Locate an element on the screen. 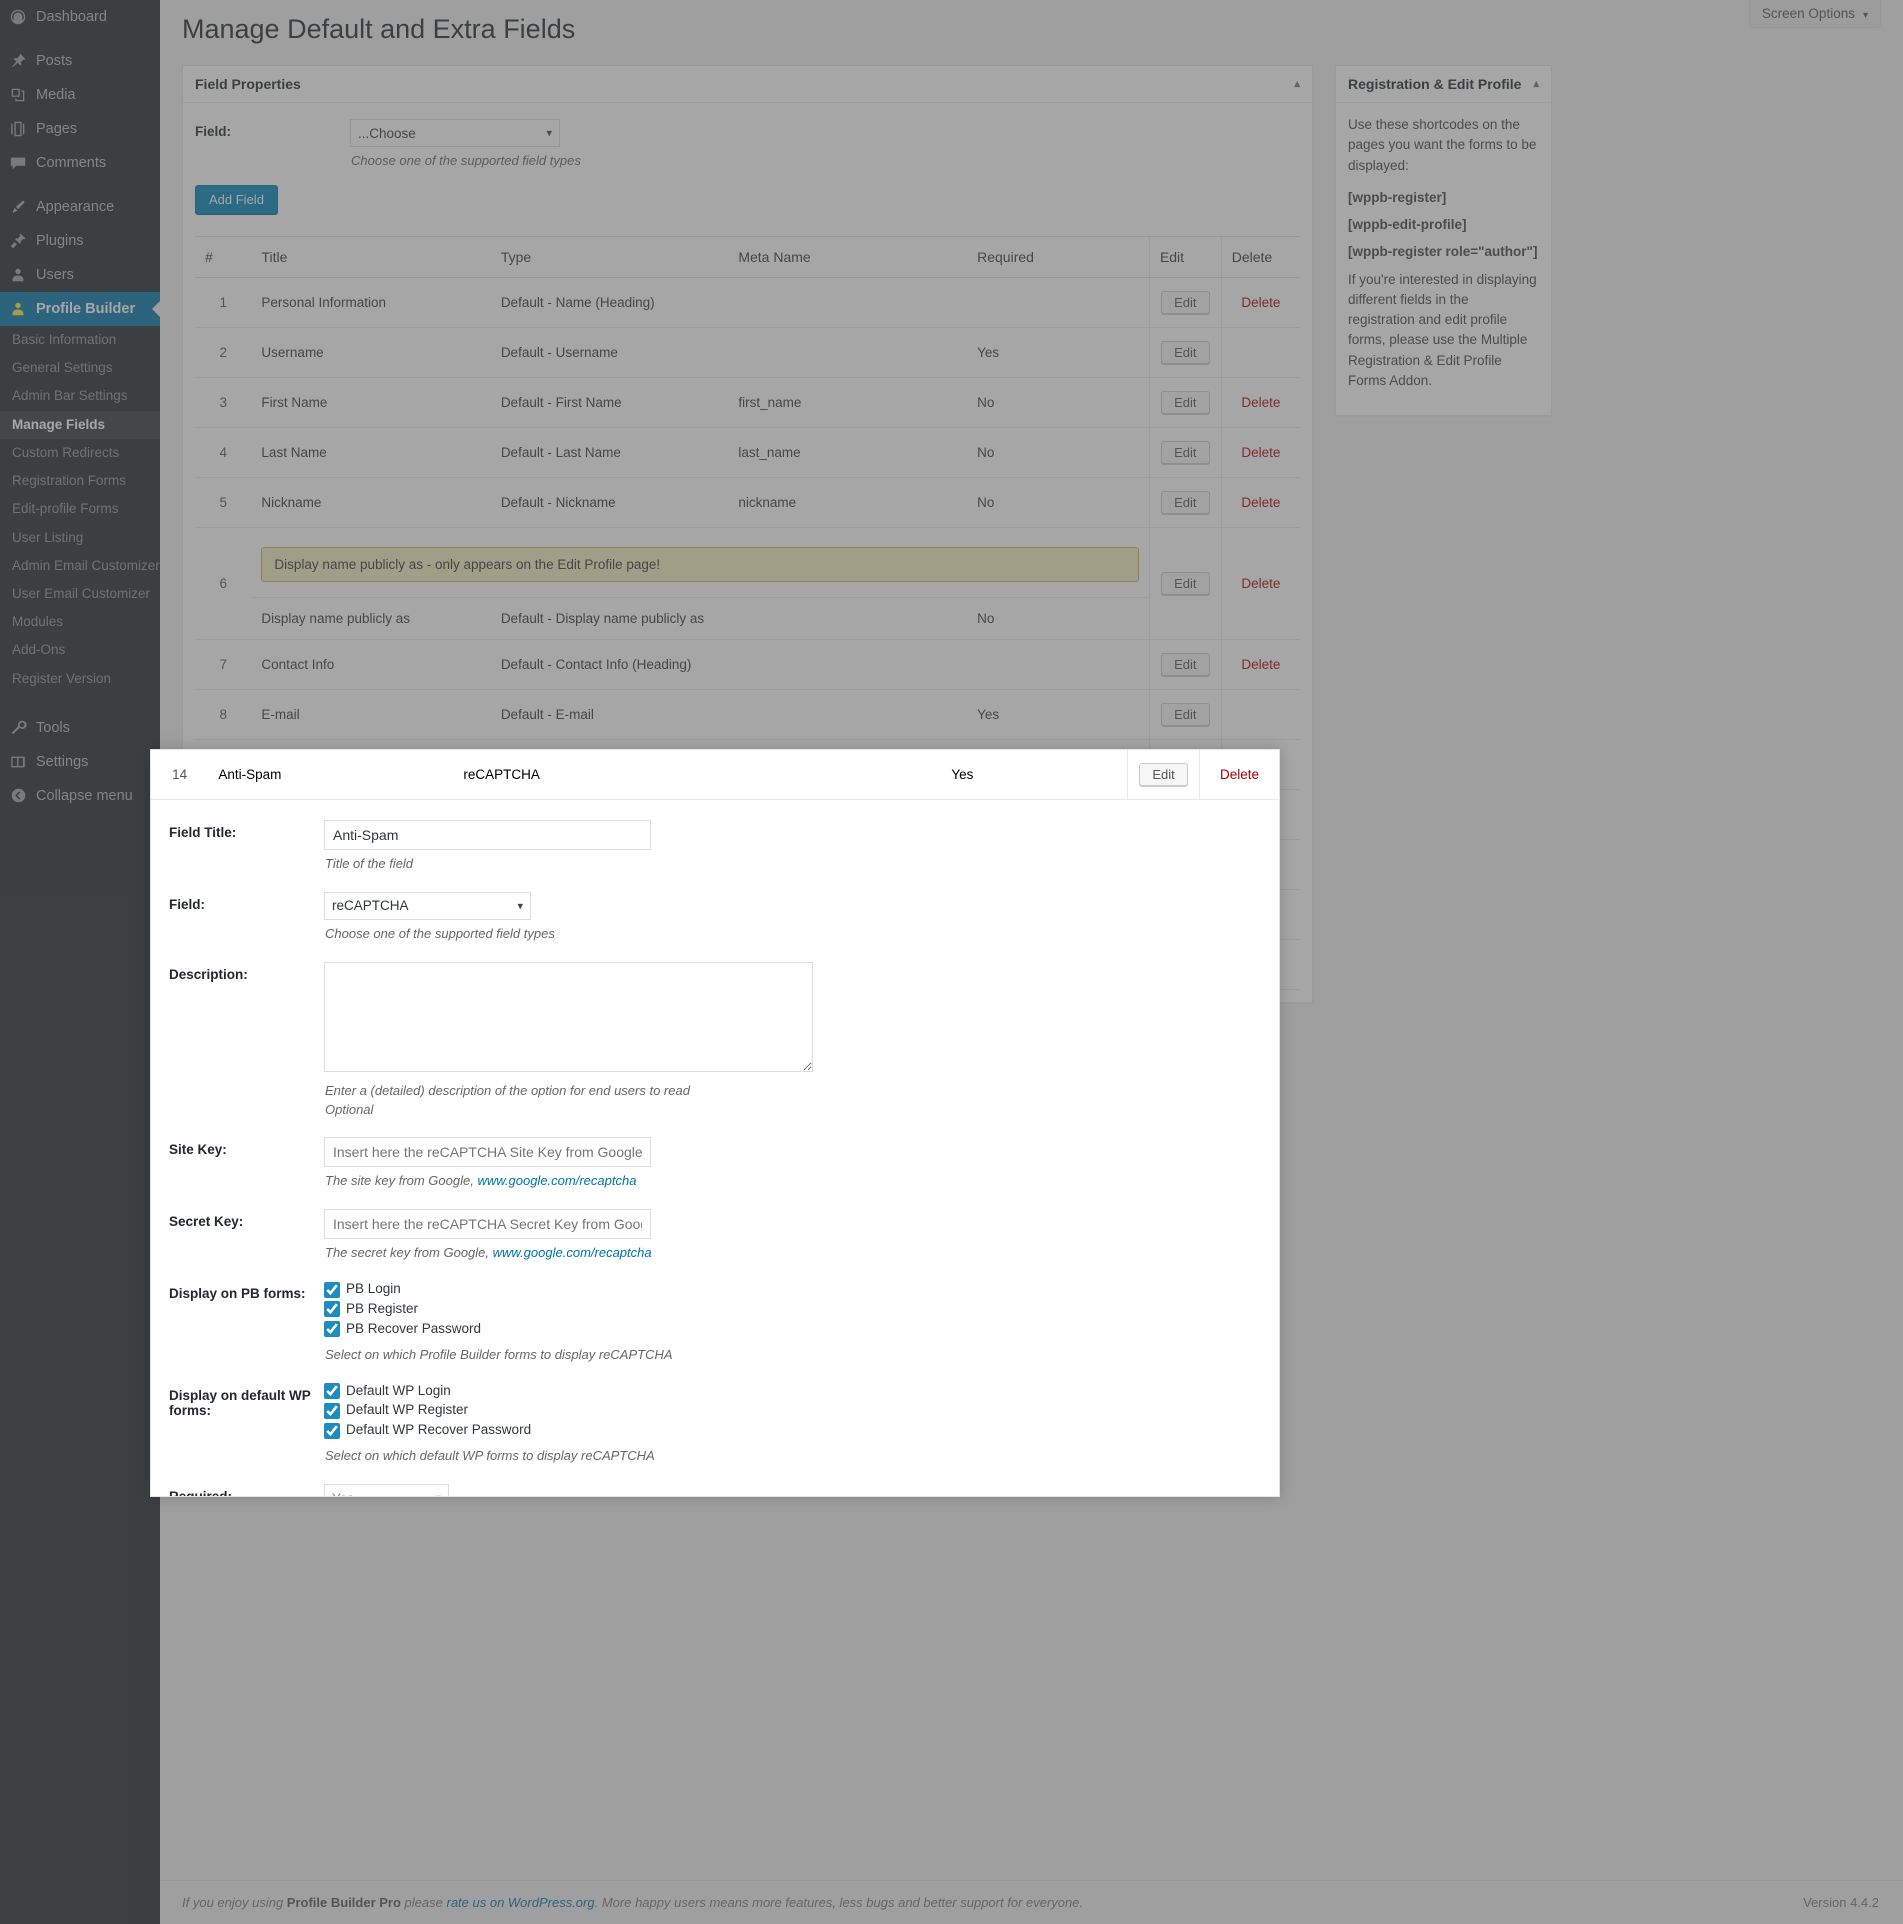 The image size is (1903, 1924). submenu-item-edit-profile-forms: Edit-profile Forms is located at coordinates (80, 509).